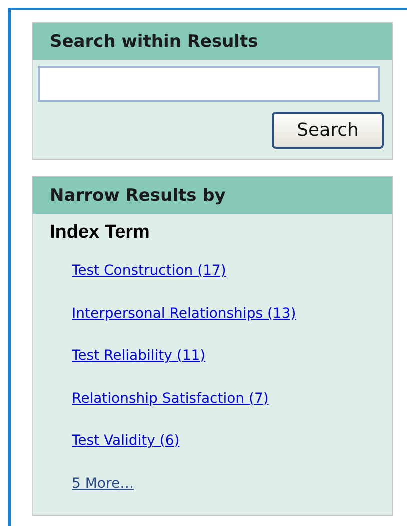 The height and width of the screenshot is (526, 407). Describe the element at coordinates (184, 314) in the screenshot. I see `filter-link: Interpersonal Relationships (13)` at that location.